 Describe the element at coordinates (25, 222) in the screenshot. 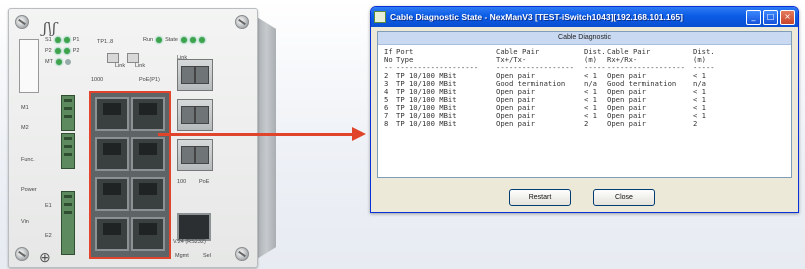

I see `power-label: Vin` at that location.